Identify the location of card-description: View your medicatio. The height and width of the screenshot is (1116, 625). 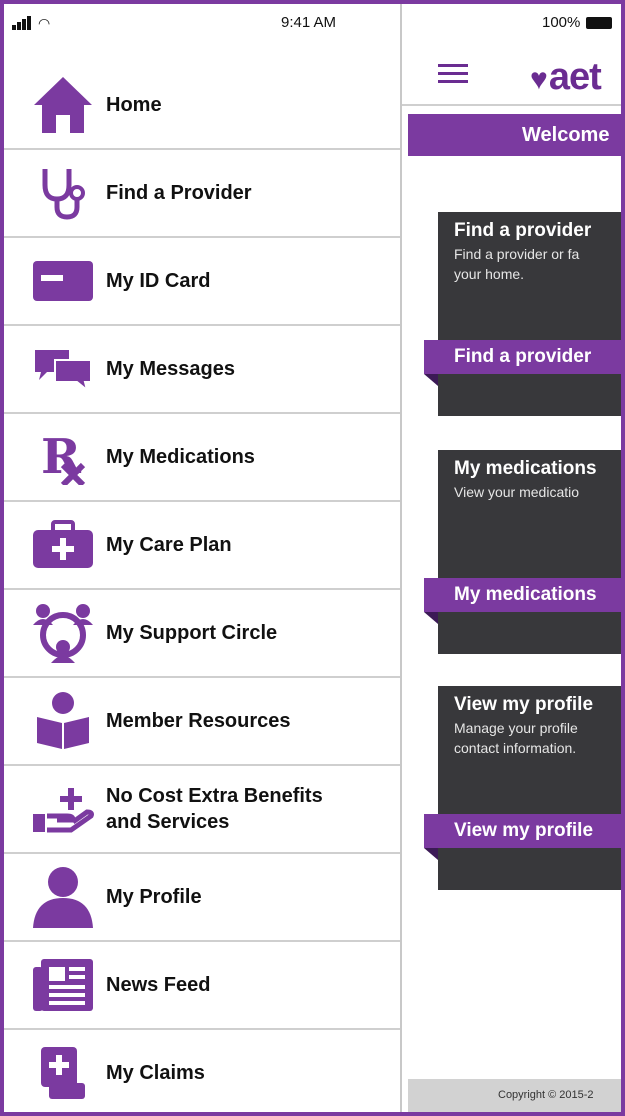
(529, 491).